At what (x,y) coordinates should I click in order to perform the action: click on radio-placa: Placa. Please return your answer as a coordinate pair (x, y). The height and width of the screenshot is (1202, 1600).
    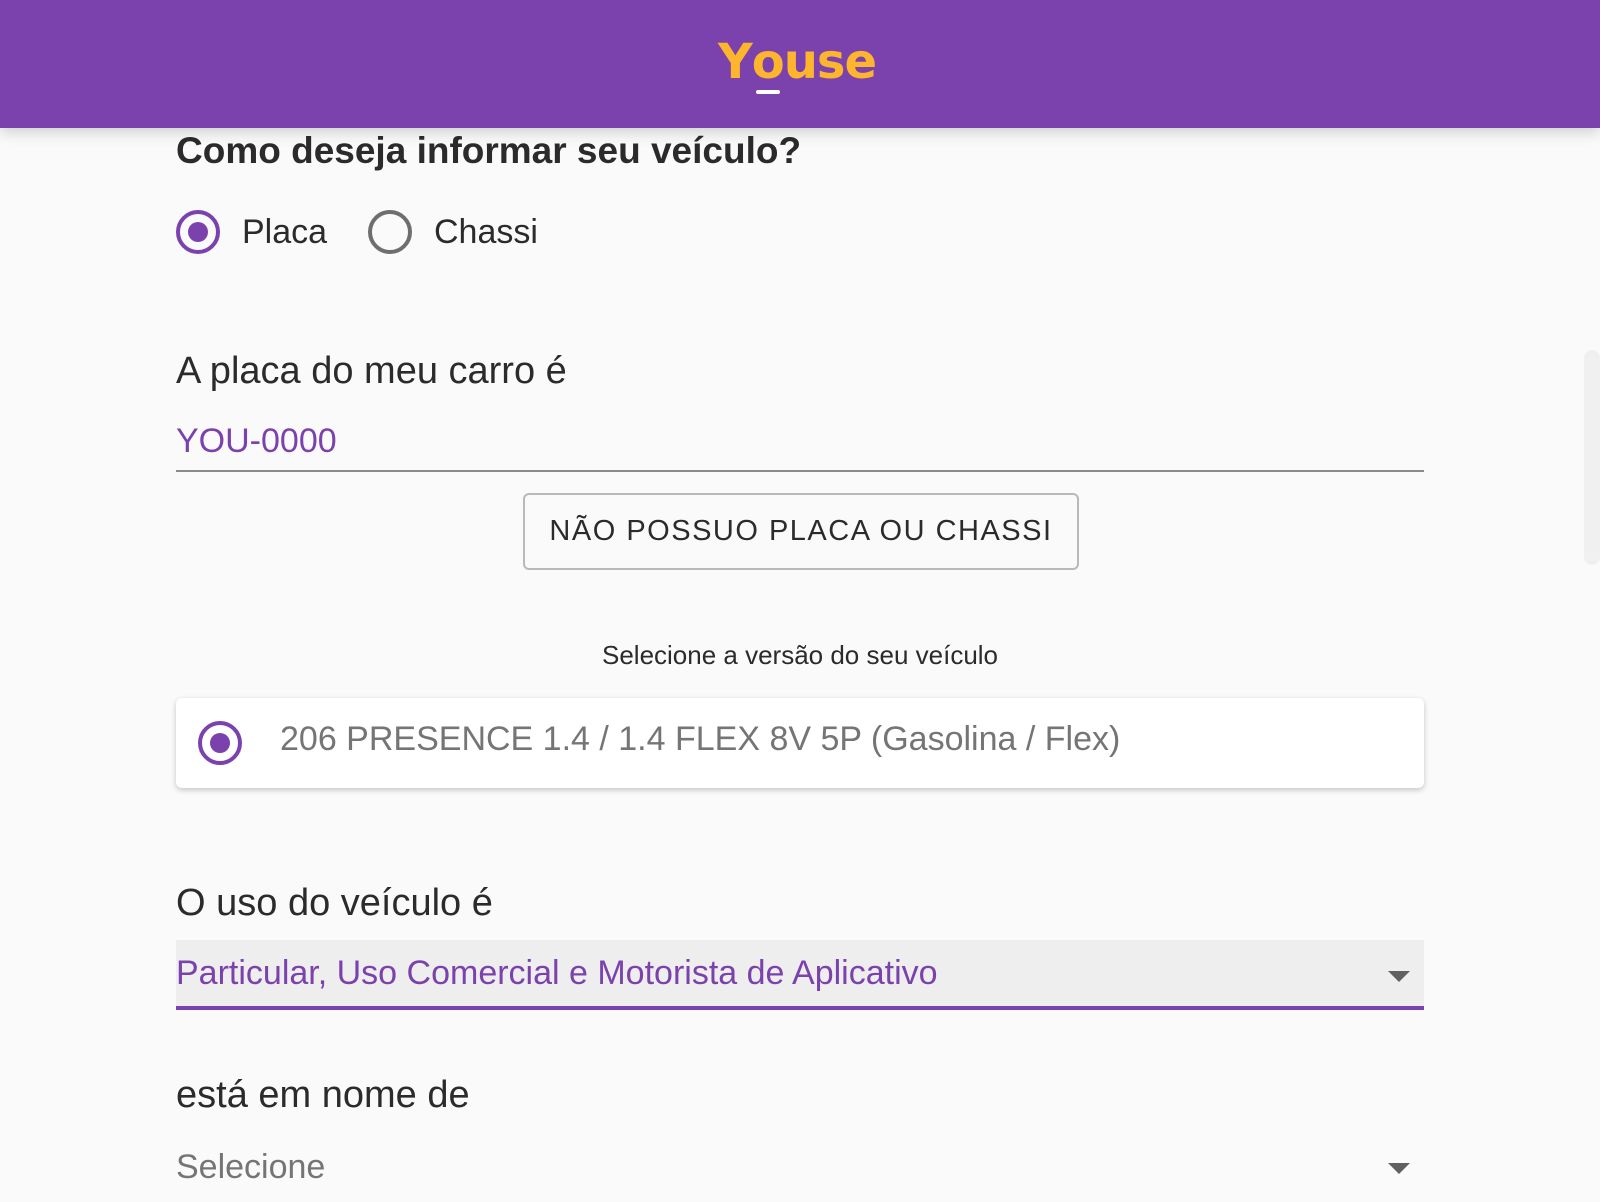
    Looking at the image, I should click on (251, 232).